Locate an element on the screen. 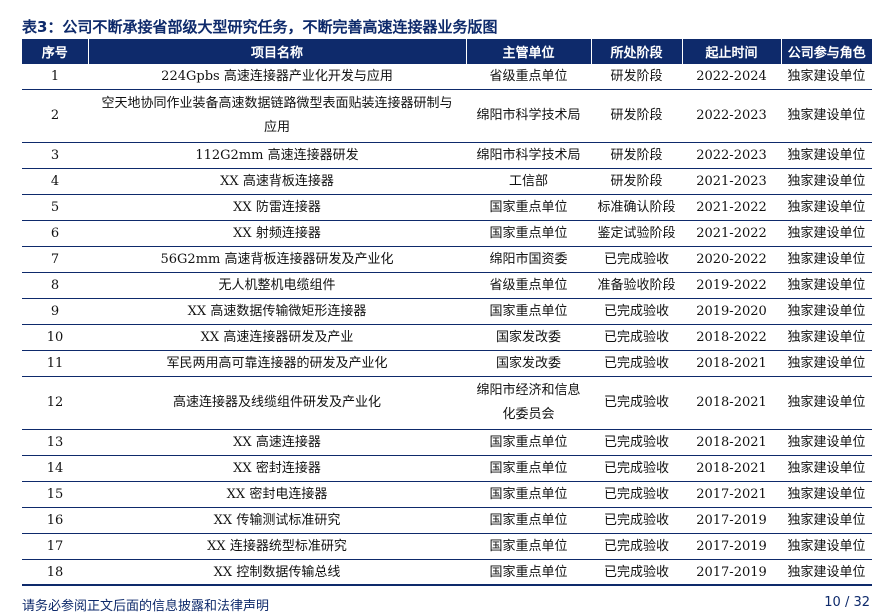 Image resolution: width=892 pixels, height=614 pixels. table-row: 4 XX 高速背板连接器 工信部 研发阶段 2021-2023 独家建设单位 is located at coordinates (447, 181).